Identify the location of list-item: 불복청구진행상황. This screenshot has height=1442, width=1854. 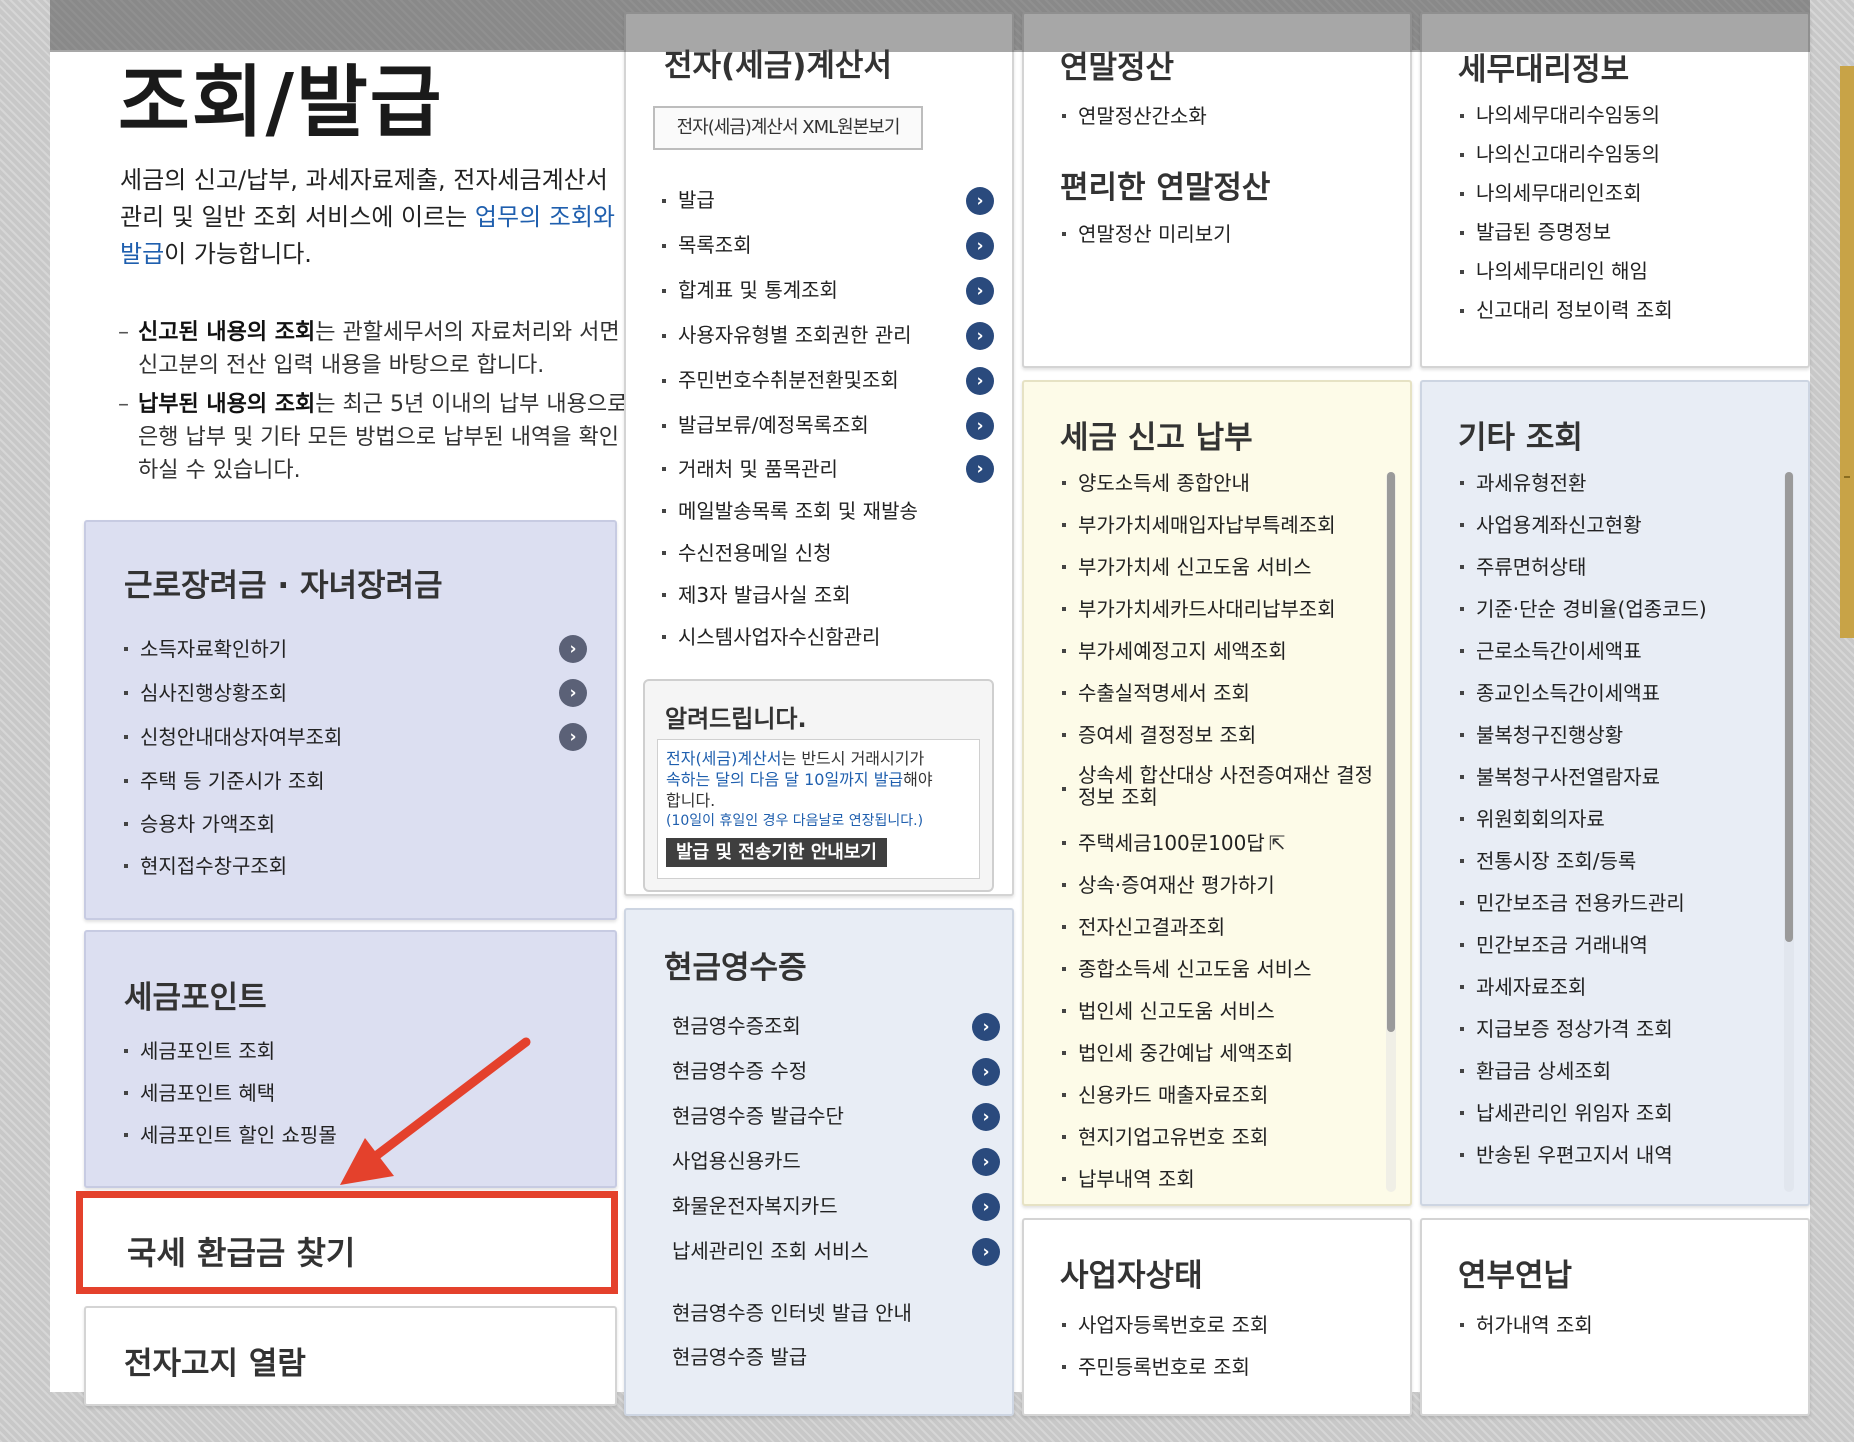
(1623, 735).